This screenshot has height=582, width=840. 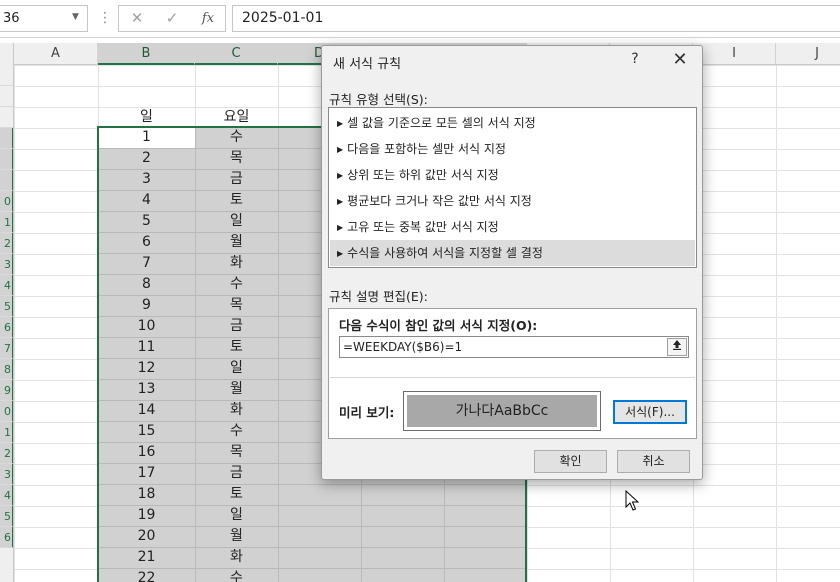 I want to click on preview-label: 미리 보기:, so click(x=367, y=412).